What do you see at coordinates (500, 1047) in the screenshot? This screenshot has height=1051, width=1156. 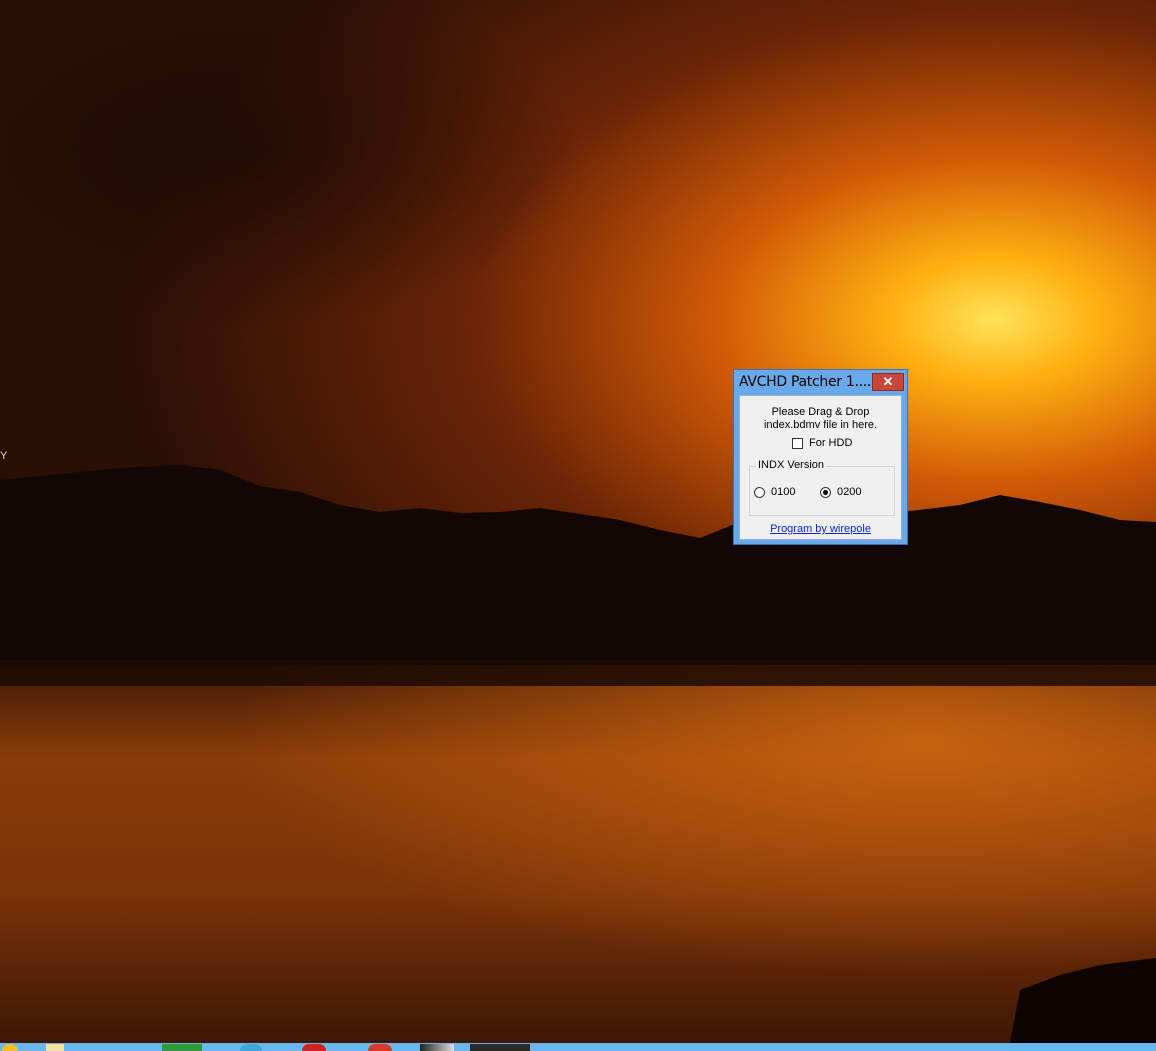 I see `running-app-icon` at bounding box center [500, 1047].